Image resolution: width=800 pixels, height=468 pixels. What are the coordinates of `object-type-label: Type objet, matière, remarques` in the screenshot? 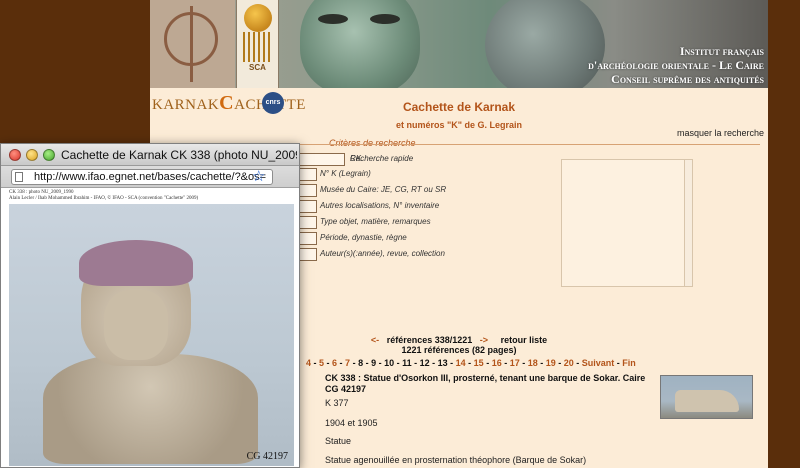 It's located at (375, 221).